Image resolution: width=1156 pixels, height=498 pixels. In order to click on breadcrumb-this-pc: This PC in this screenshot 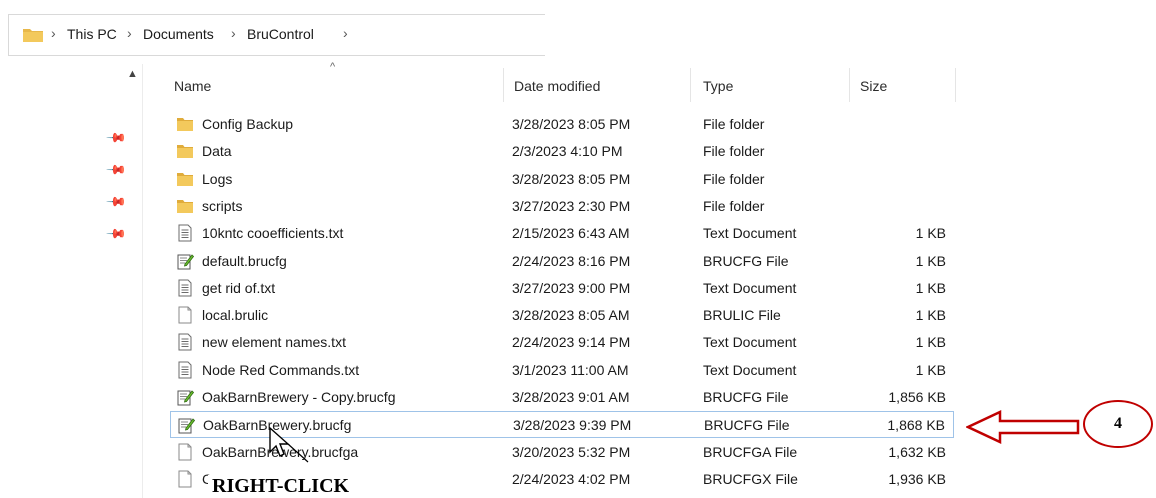, I will do `click(92, 34)`.